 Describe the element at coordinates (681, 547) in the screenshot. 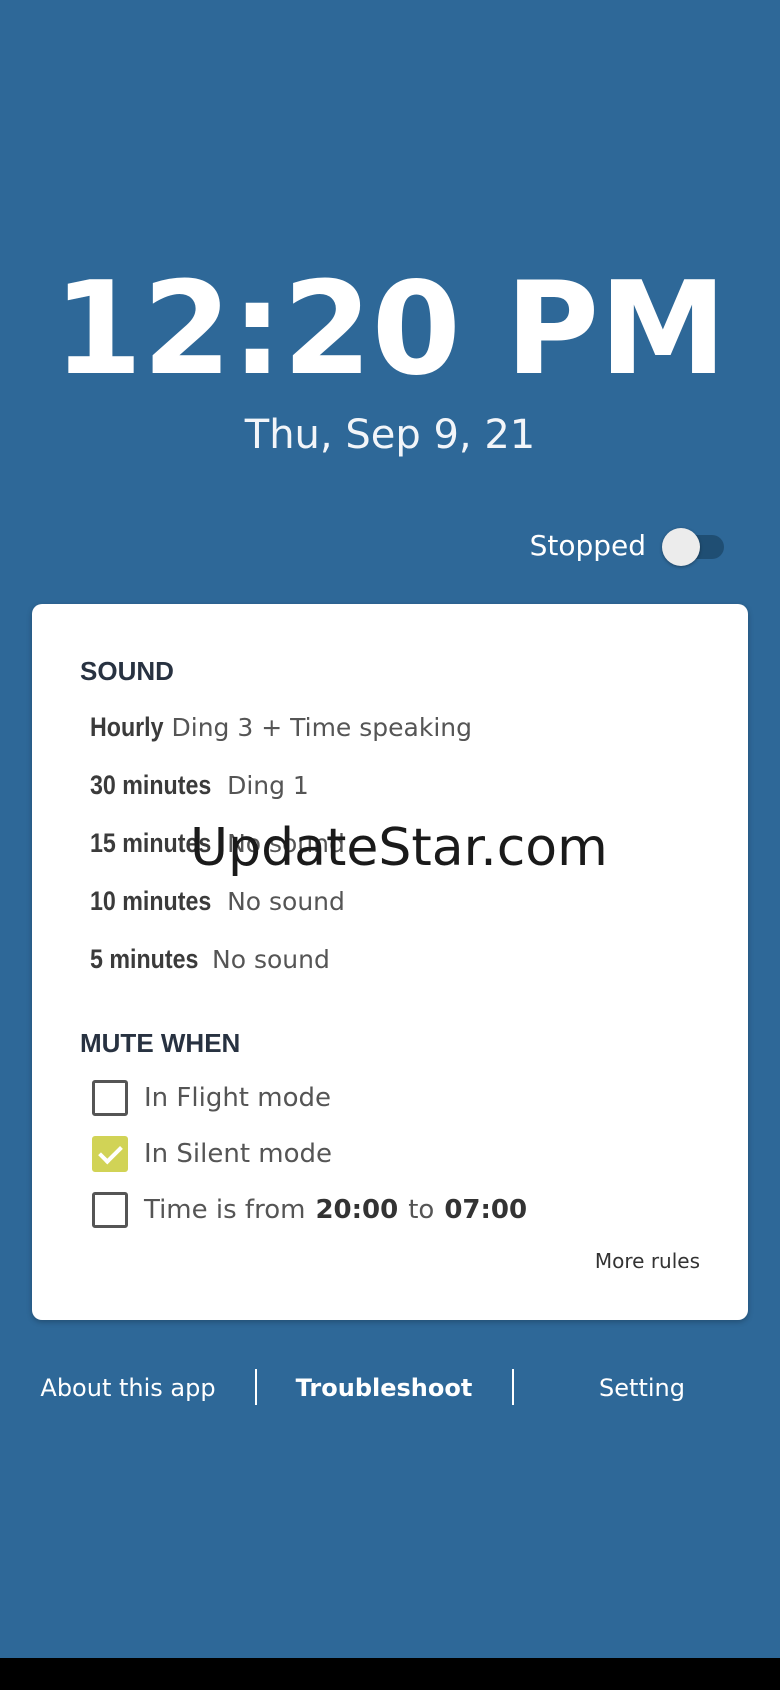

I see `toggle-thumb` at that location.